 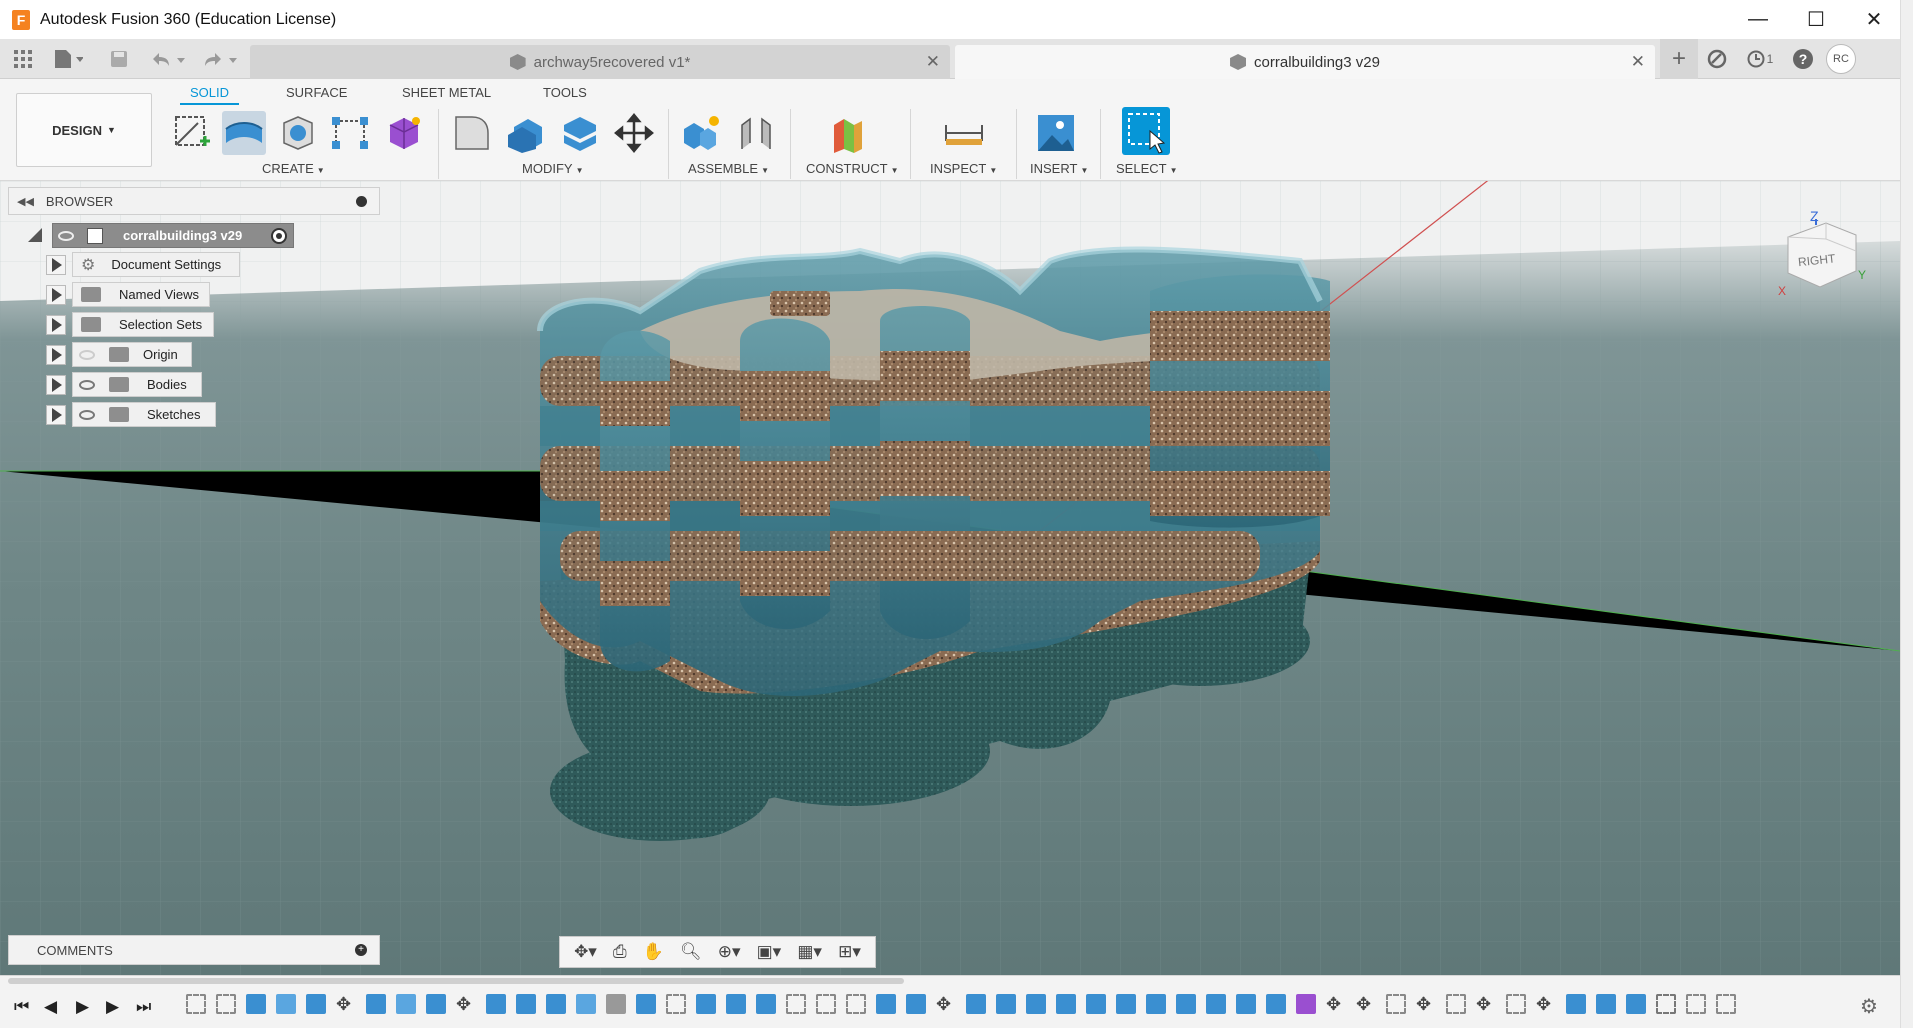 What do you see at coordinates (634, 133) in the screenshot?
I see `move-copy-icon` at bounding box center [634, 133].